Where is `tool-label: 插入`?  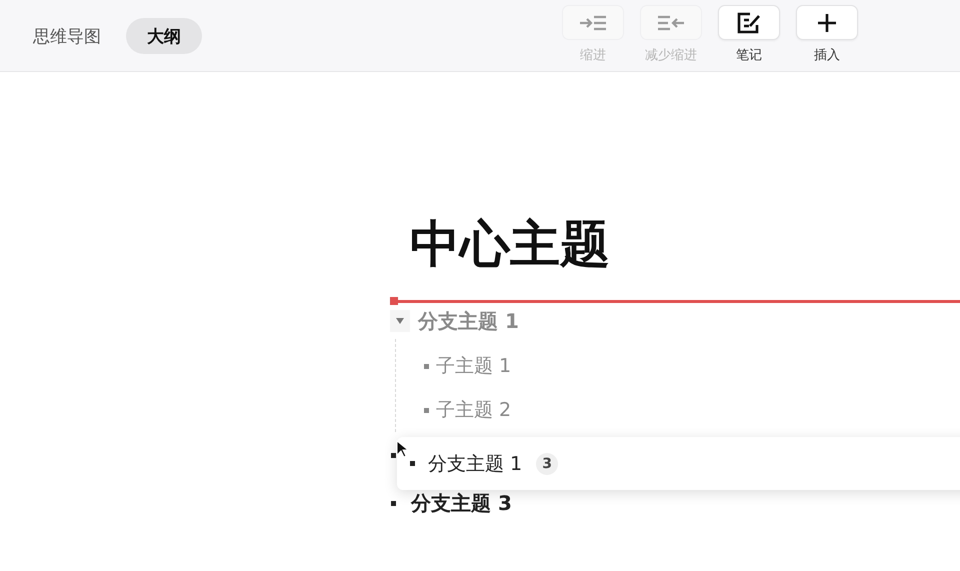
tool-label: 插入 is located at coordinates (827, 55).